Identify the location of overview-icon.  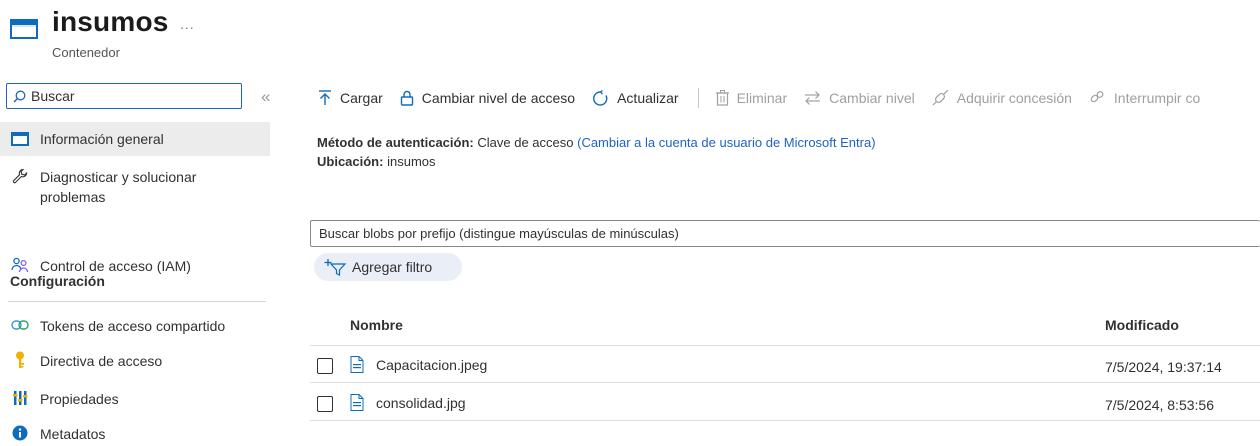
(20, 139).